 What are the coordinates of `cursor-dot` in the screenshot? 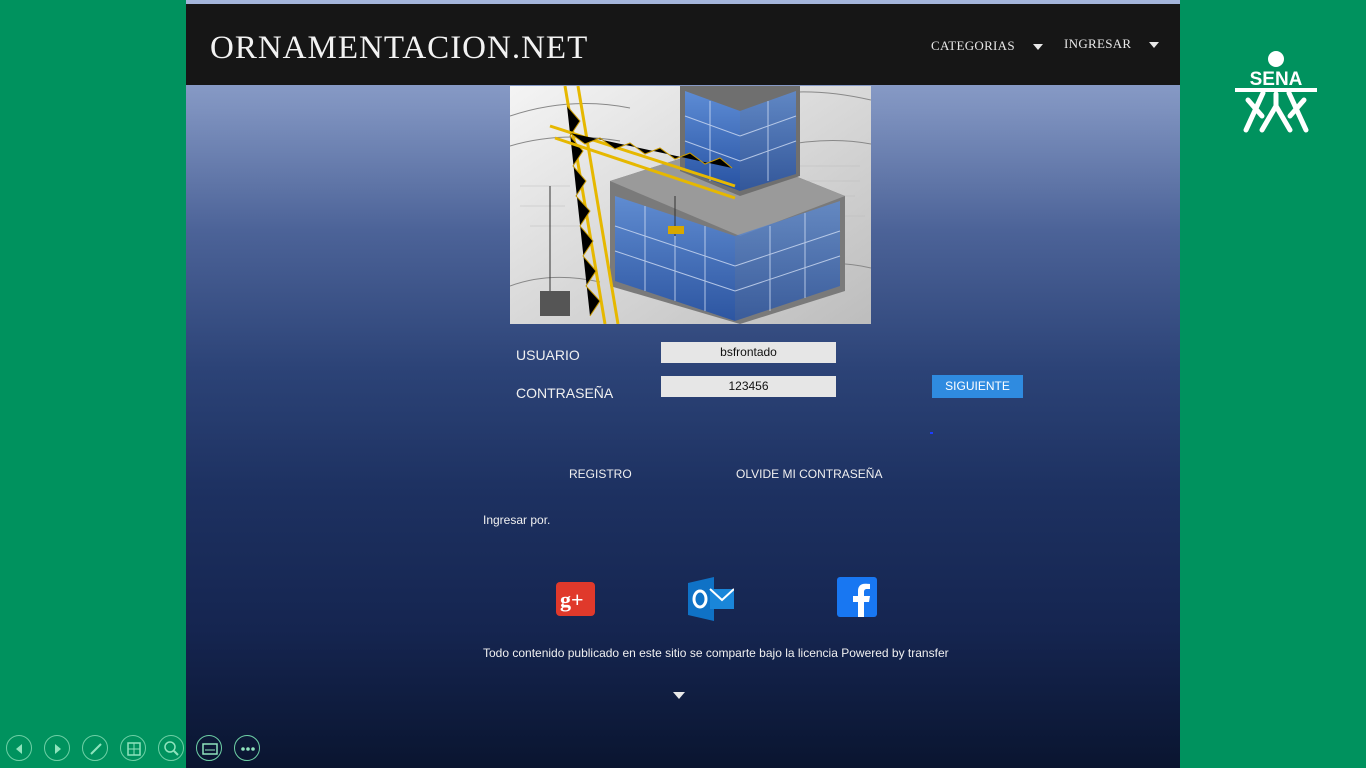 It's located at (931, 433).